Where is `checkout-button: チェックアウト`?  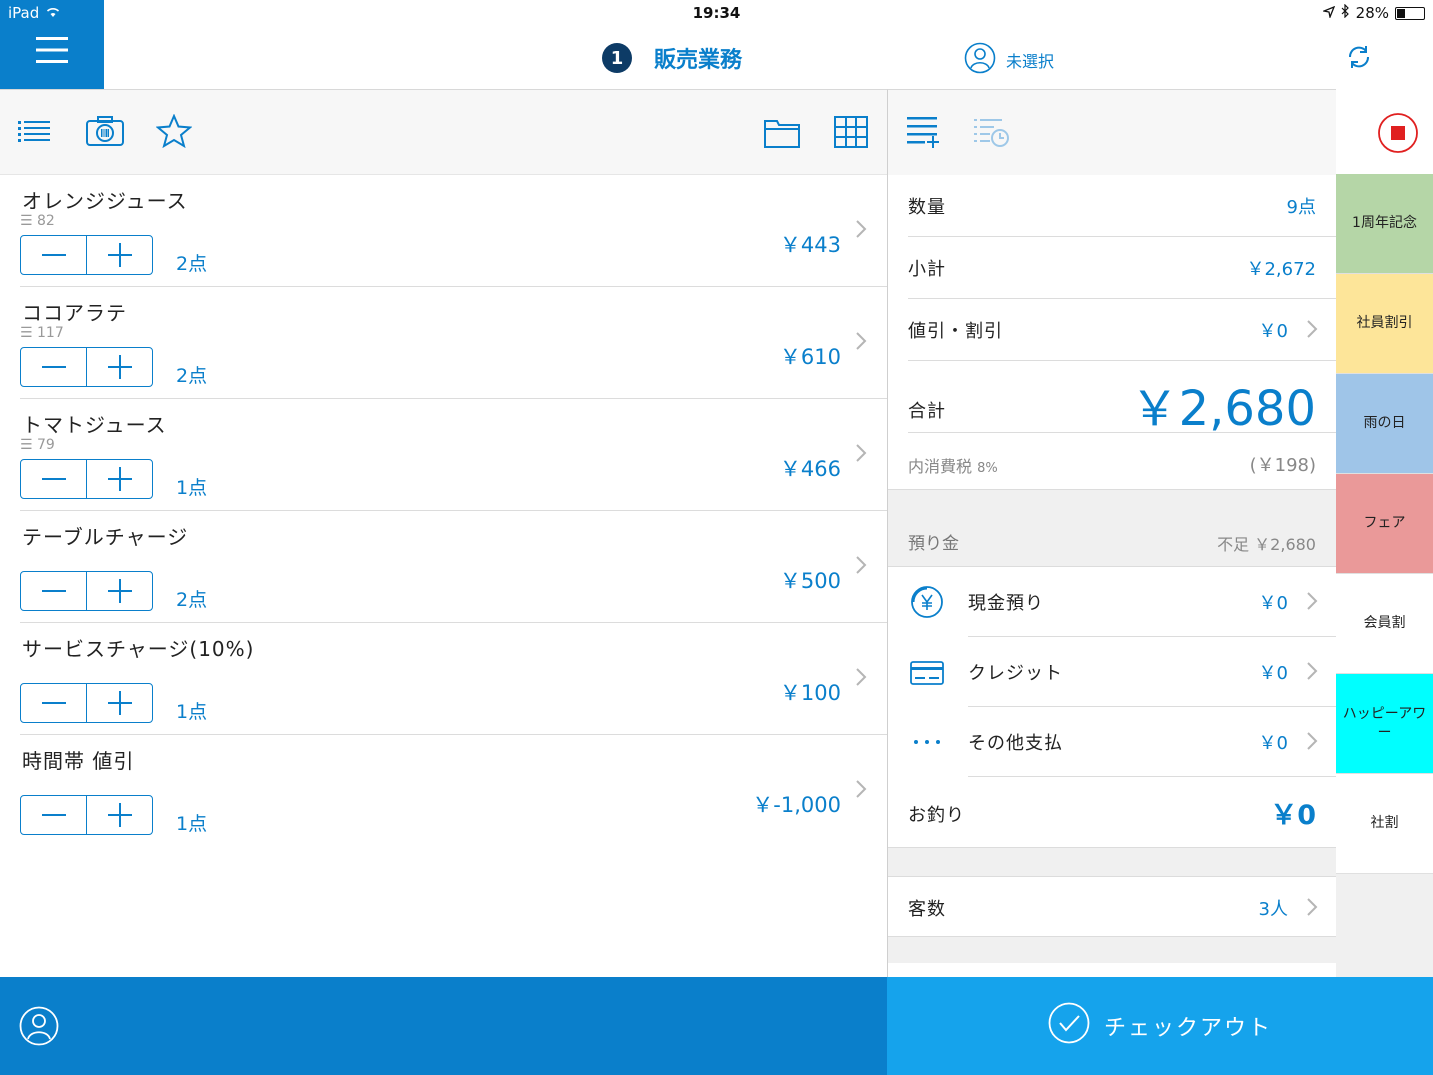
checkout-button: チェックアウト is located at coordinates (1160, 1026).